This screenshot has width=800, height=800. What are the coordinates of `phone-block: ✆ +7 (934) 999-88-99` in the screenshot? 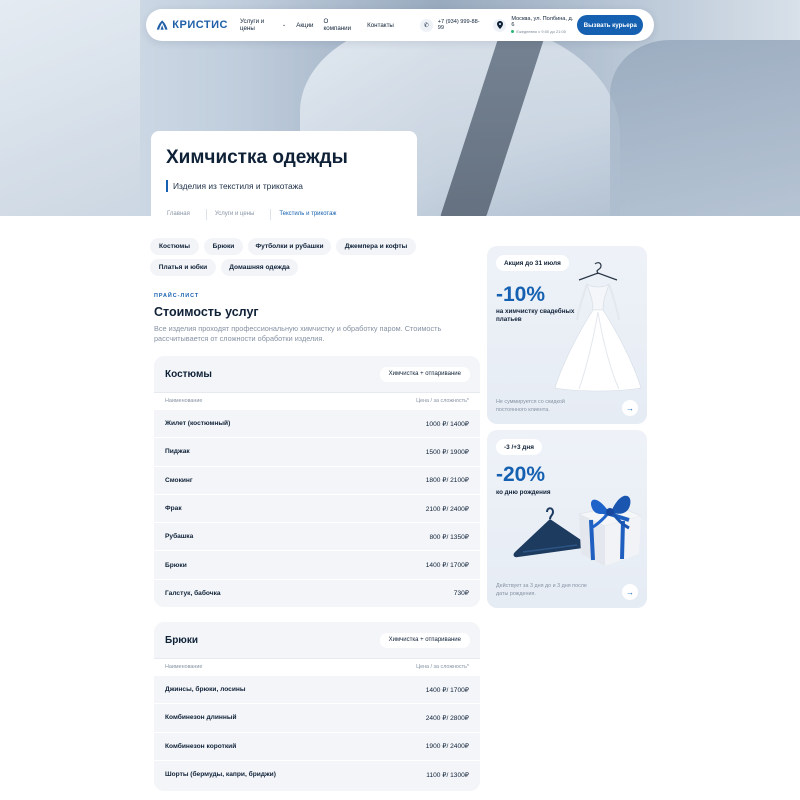 It's located at (452, 25).